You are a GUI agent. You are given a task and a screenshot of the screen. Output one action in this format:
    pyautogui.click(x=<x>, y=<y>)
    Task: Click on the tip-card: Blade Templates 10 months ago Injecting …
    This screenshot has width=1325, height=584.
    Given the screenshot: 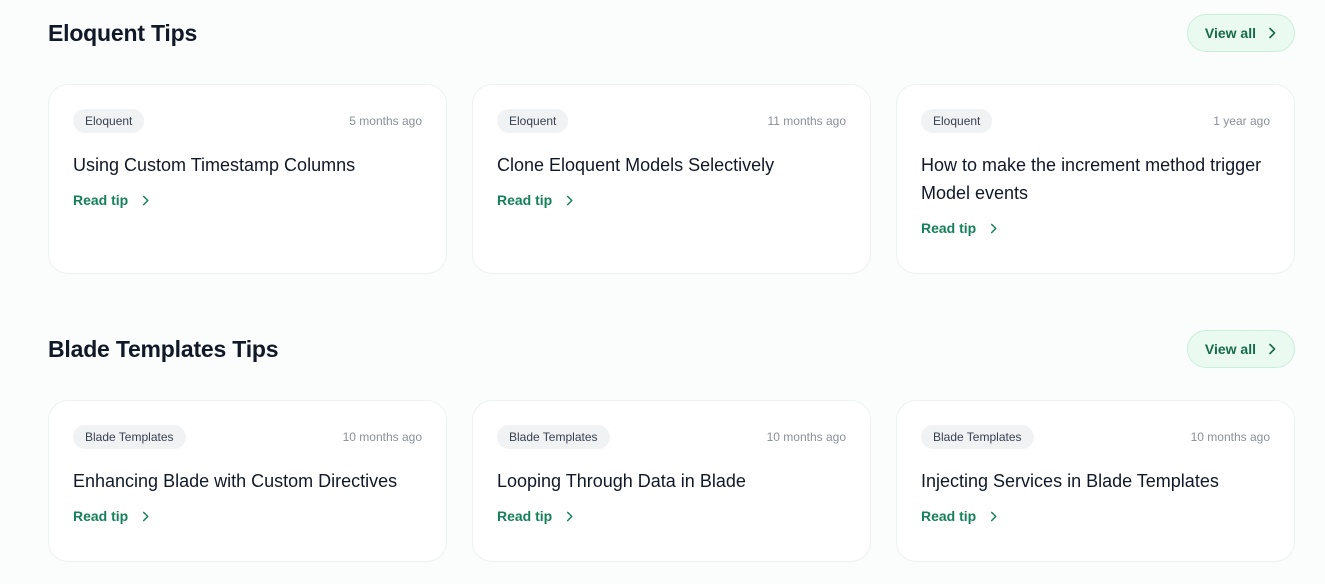 What is the action you would take?
    pyautogui.click(x=1095, y=481)
    